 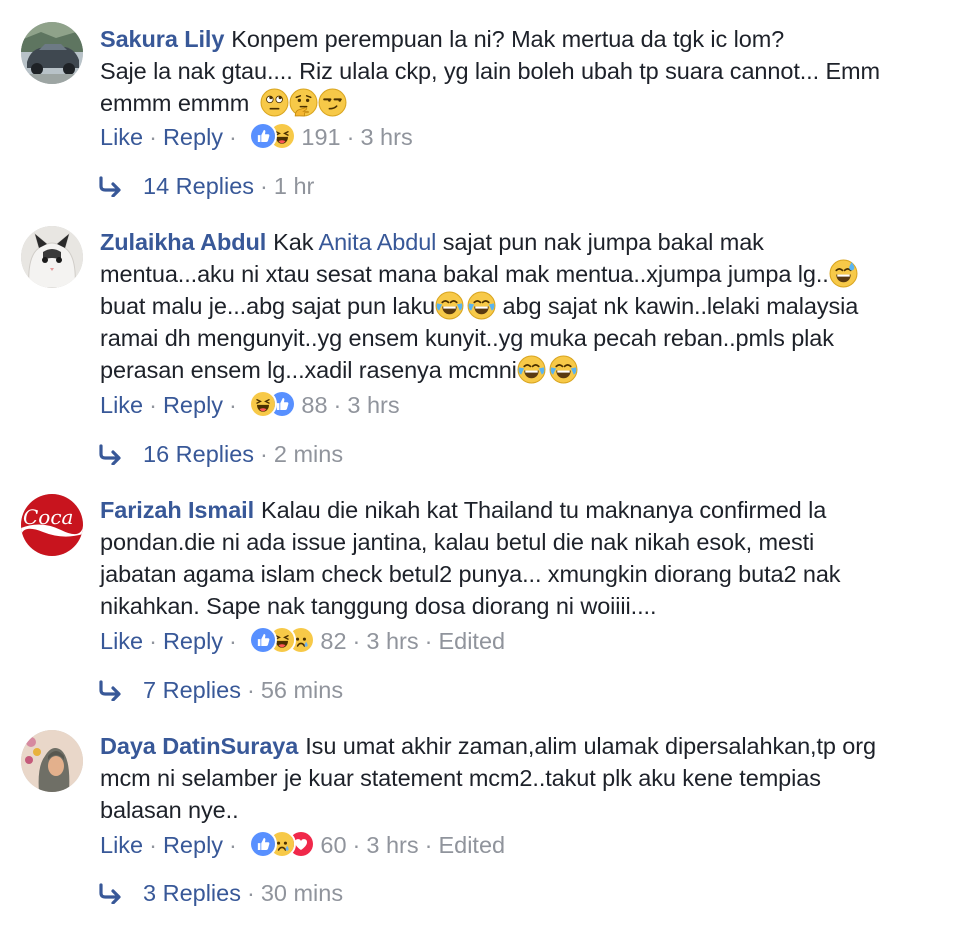 I want to click on avatar: Coca, so click(x=52, y=525).